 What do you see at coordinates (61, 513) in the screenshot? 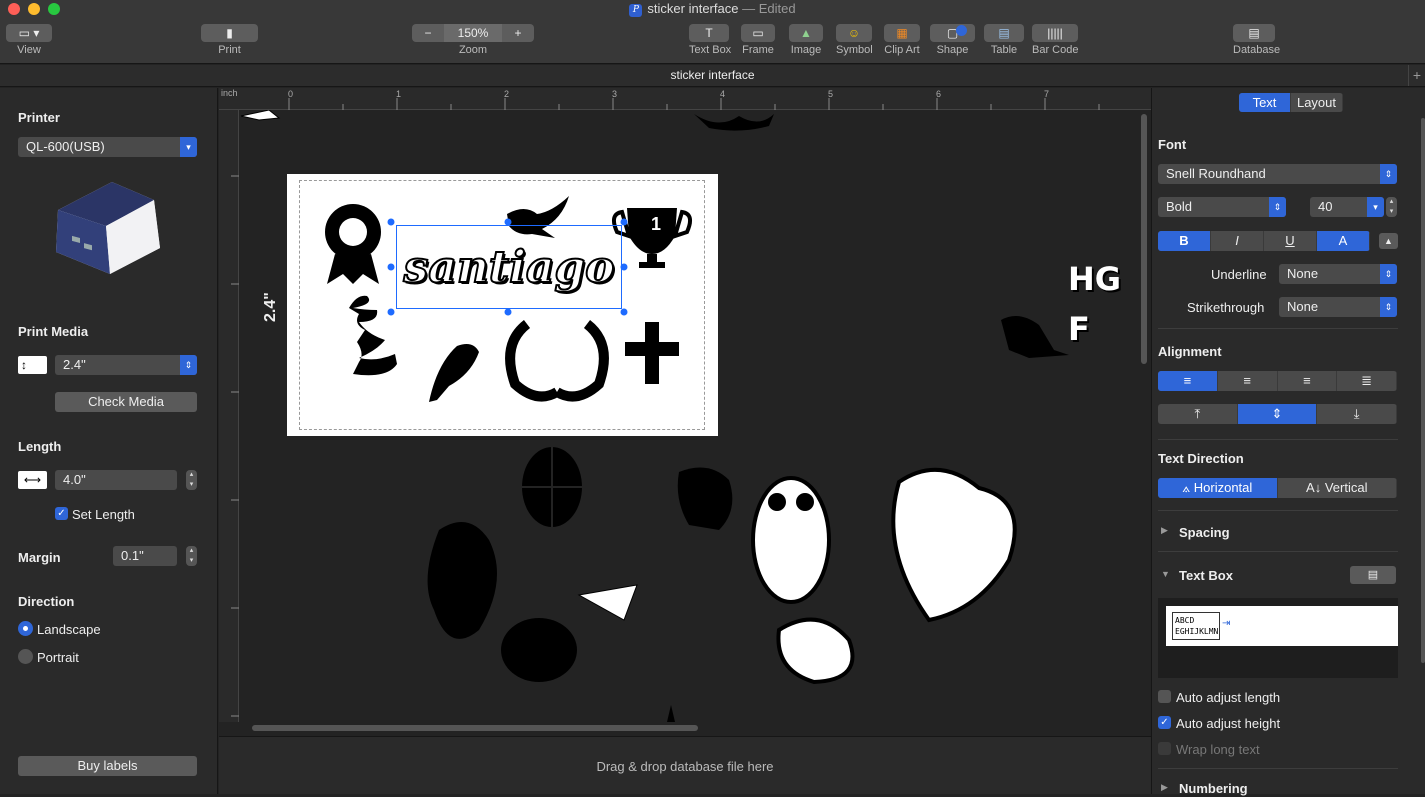
I see `set-length-checkbox: ✓` at bounding box center [61, 513].